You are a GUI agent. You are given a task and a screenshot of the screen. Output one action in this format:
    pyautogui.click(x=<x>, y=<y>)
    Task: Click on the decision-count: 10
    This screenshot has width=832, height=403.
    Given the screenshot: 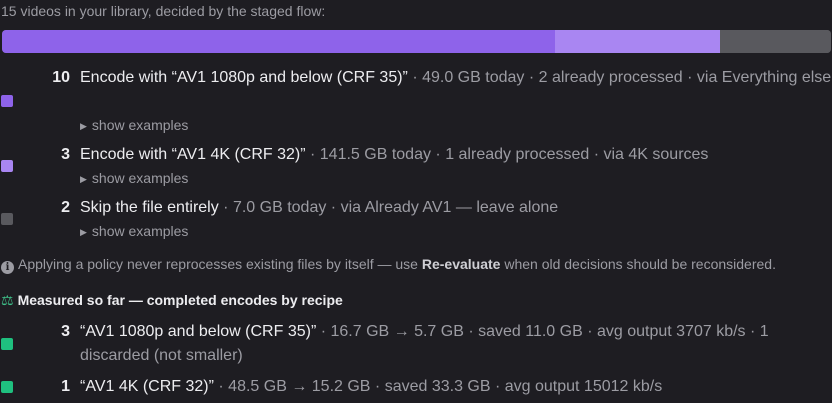 What is the action you would take?
    pyautogui.click(x=61, y=77)
    